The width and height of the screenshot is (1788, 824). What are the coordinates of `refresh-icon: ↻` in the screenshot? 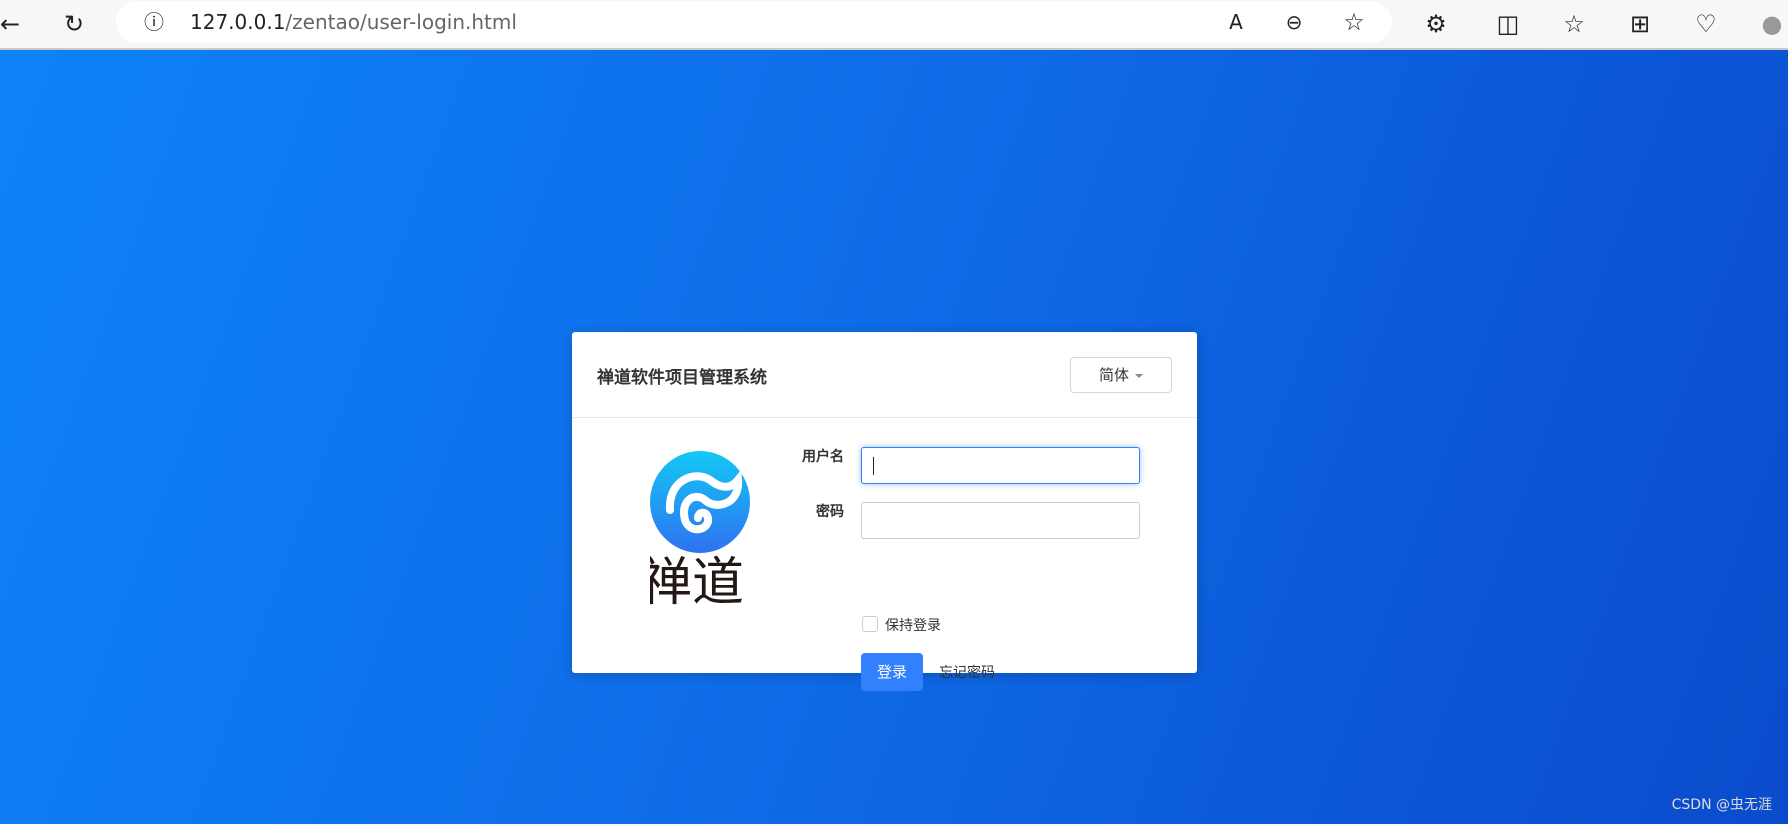 It's located at (74, 24).